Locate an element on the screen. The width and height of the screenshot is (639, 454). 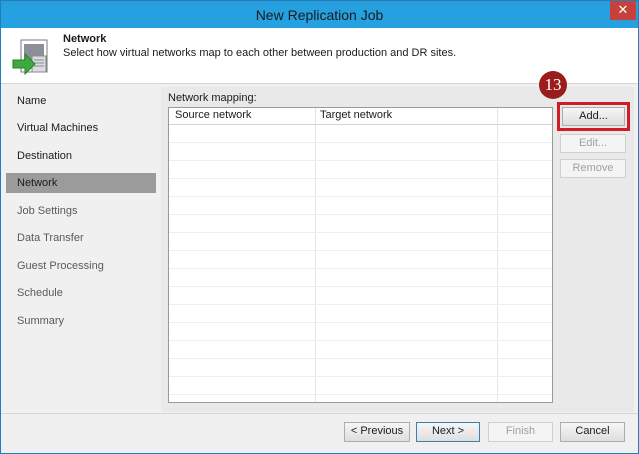
column-header-target-network: Target network is located at coordinates (356, 115).